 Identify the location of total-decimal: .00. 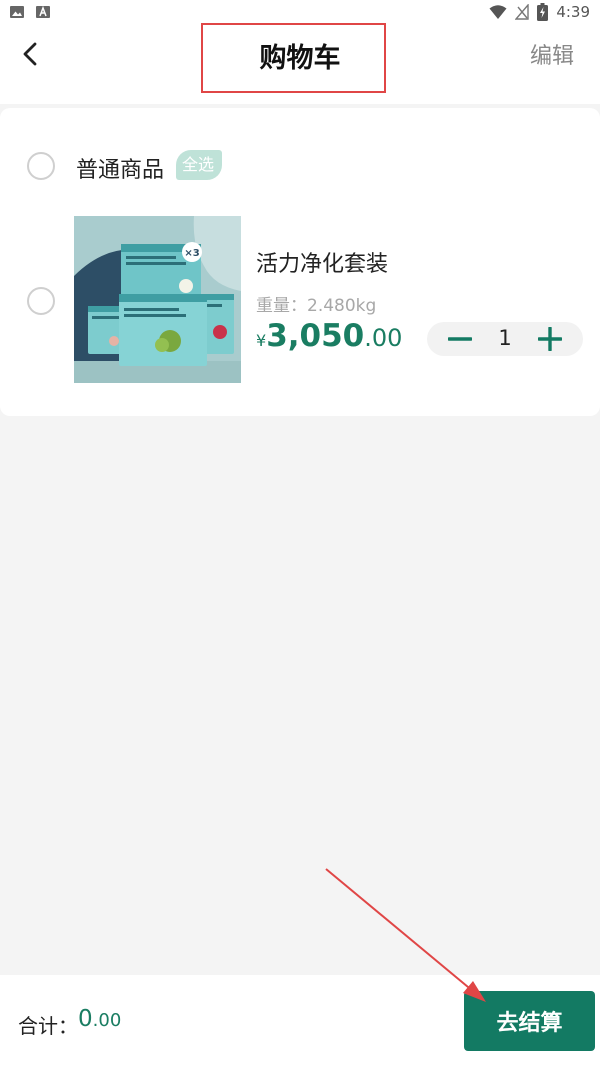
(107, 1020).